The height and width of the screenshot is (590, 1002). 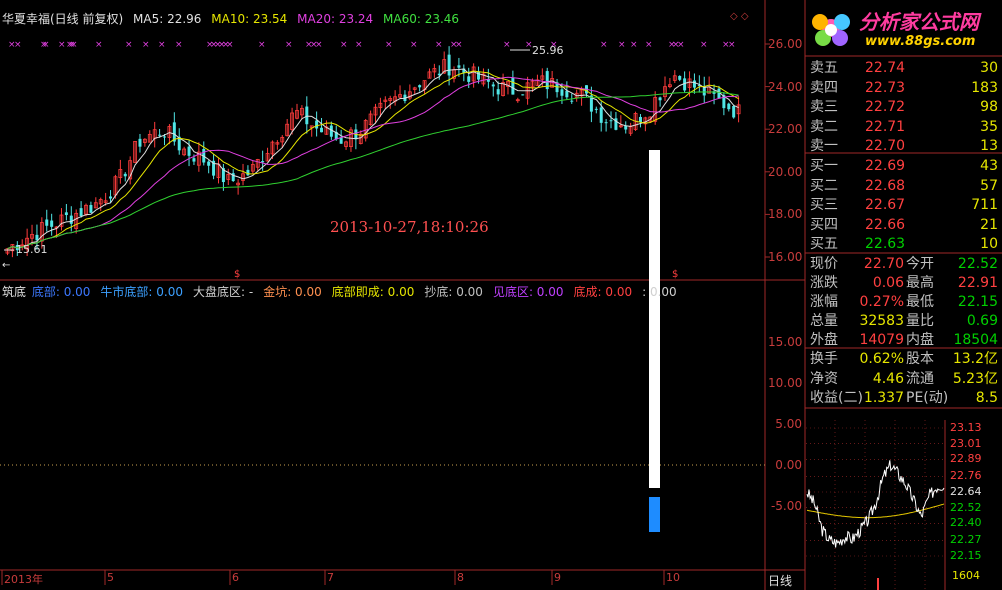 What do you see at coordinates (920, 302) in the screenshot?
I see `quote-label: 最低` at bounding box center [920, 302].